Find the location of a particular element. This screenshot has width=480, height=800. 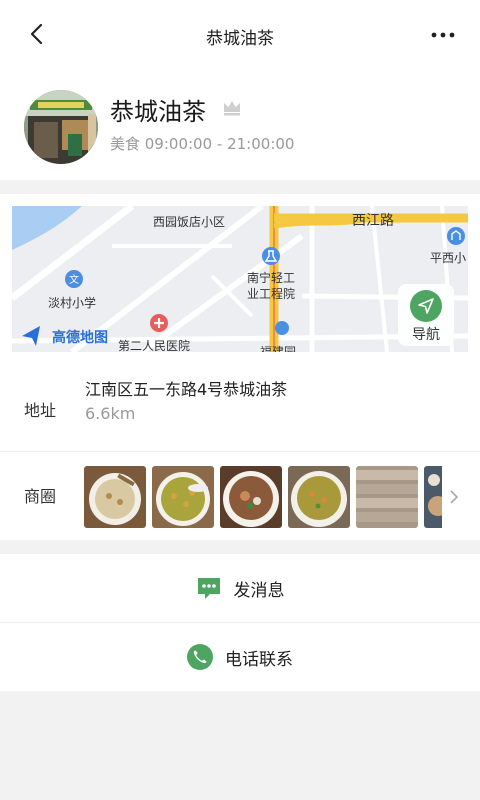

send-message-button: 发消息 is located at coordinates (240, 588).